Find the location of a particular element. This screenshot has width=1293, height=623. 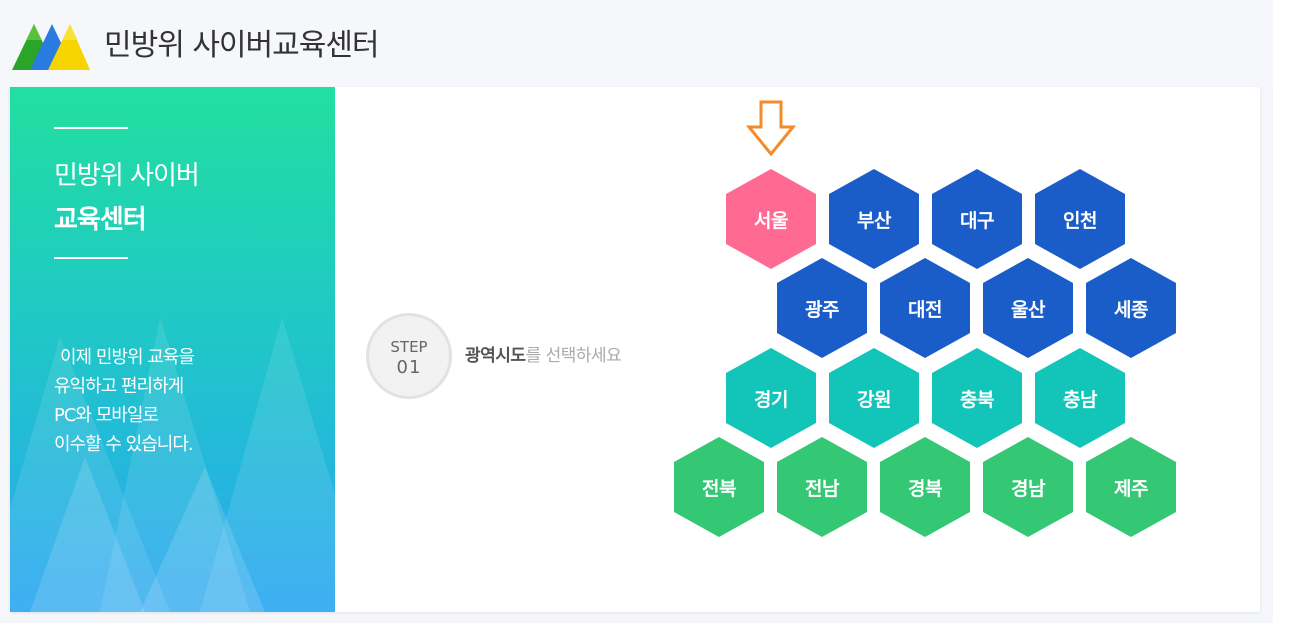

side-title-line1: 민방위 사이버 is located at coordinates (127, 176).